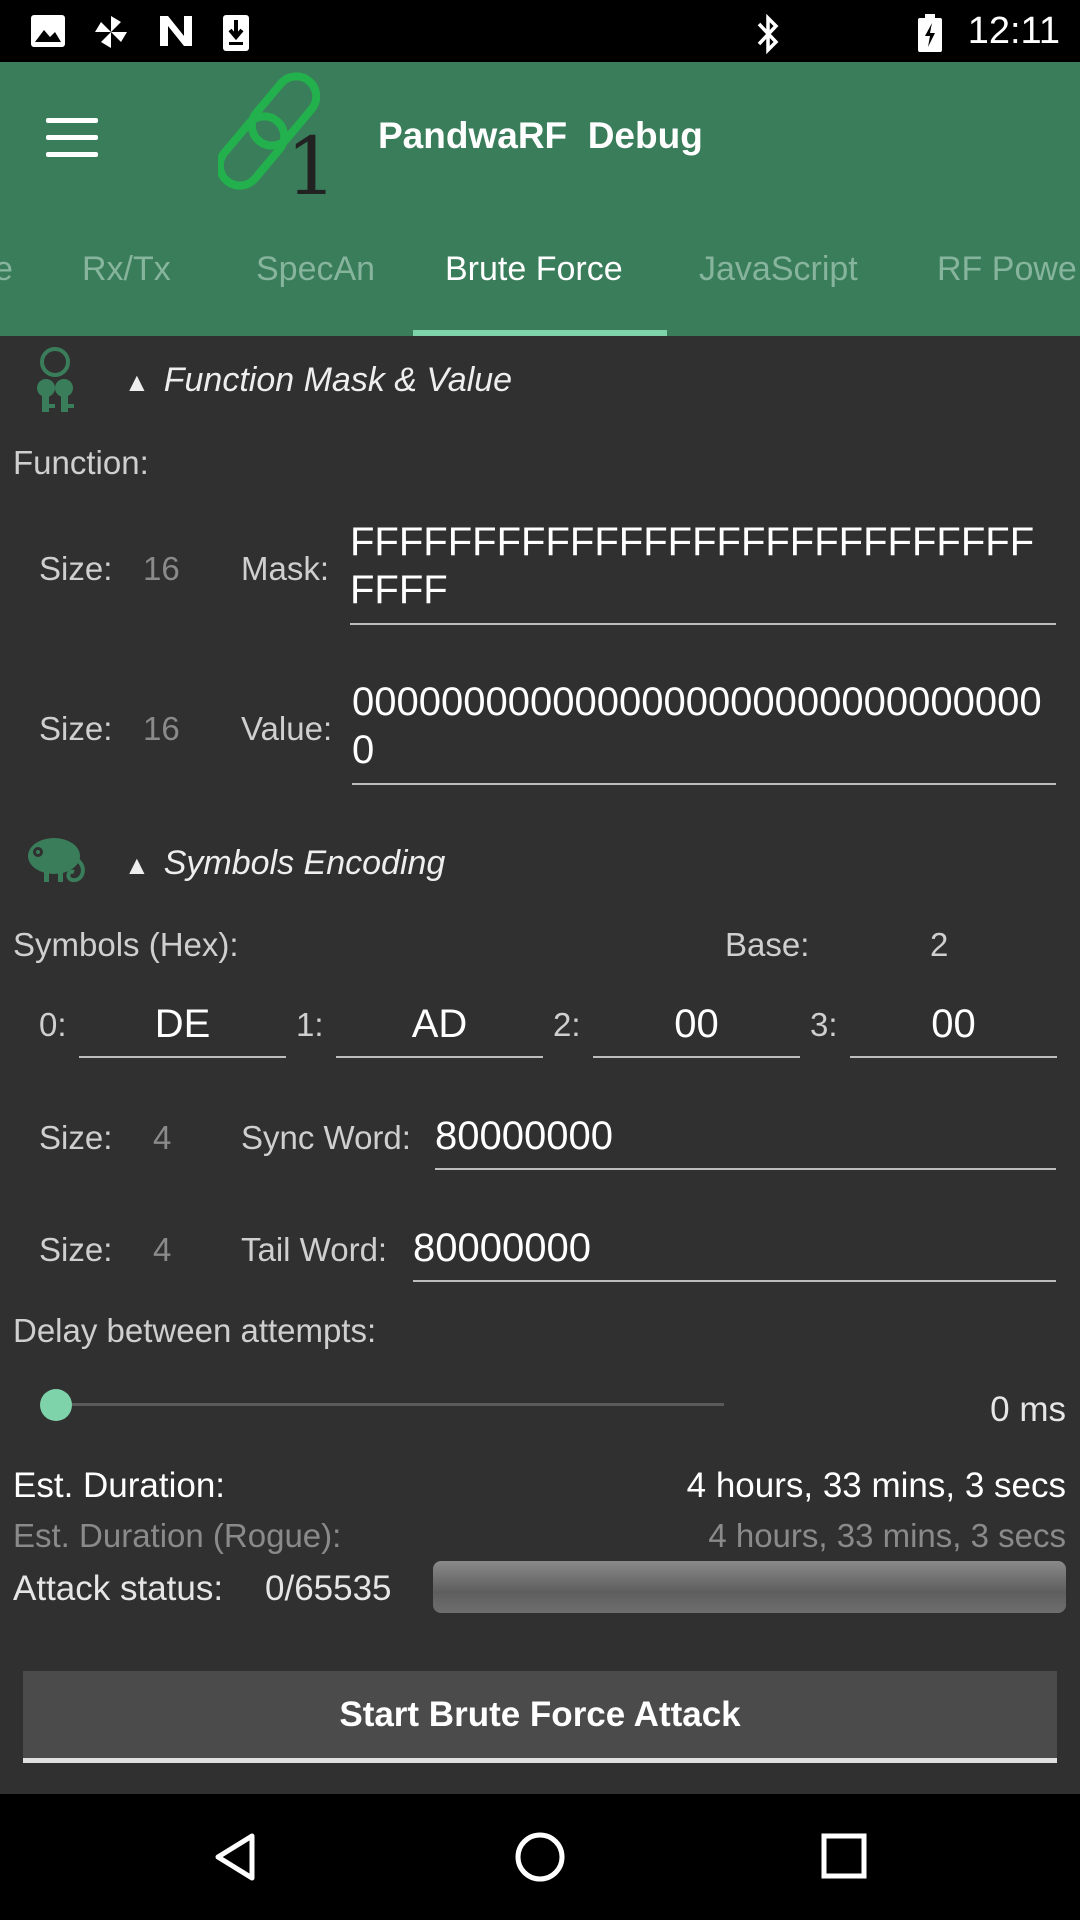  Describe the element at coordinates (81, 462) in the screenshot. I see `function-label: Function:` at that location.